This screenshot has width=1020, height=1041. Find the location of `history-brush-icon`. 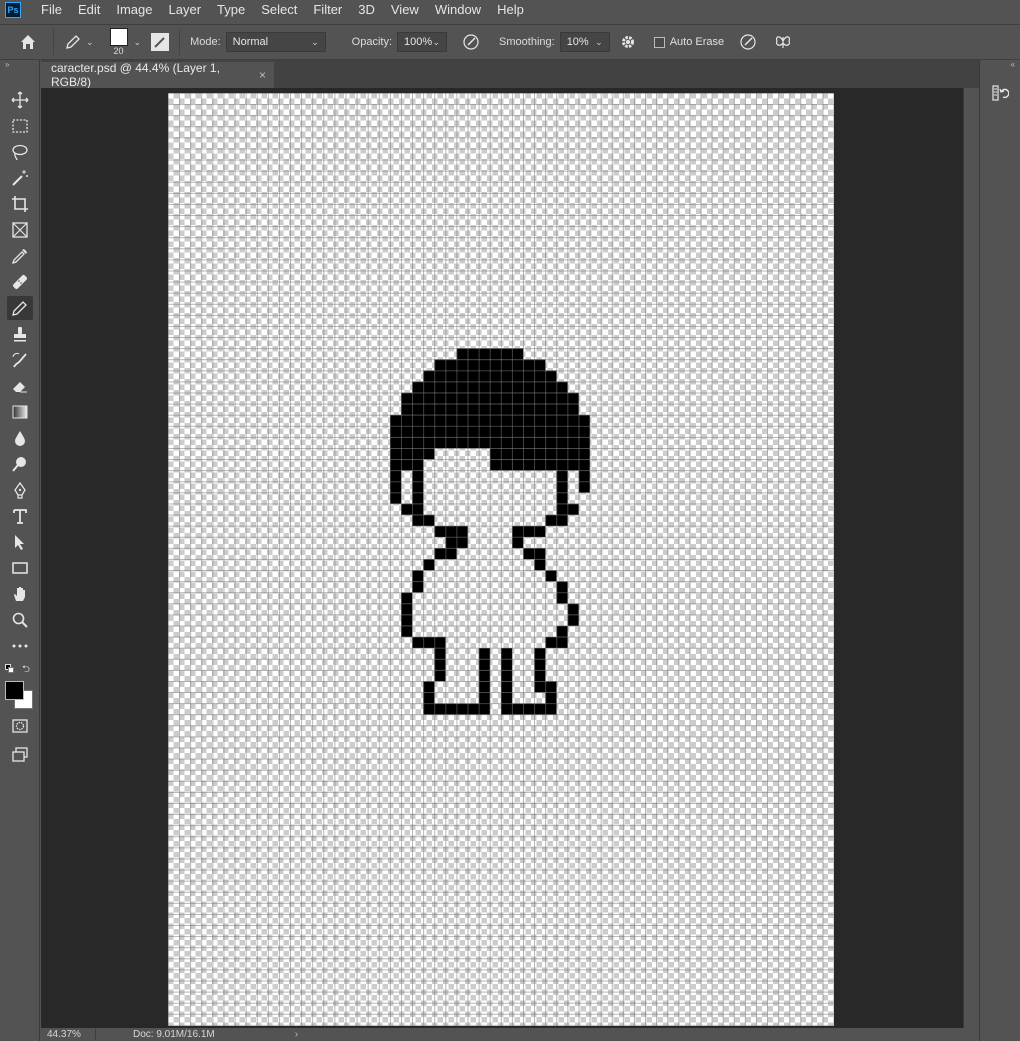

history-brush-icon is located at coordinates (19, 360).